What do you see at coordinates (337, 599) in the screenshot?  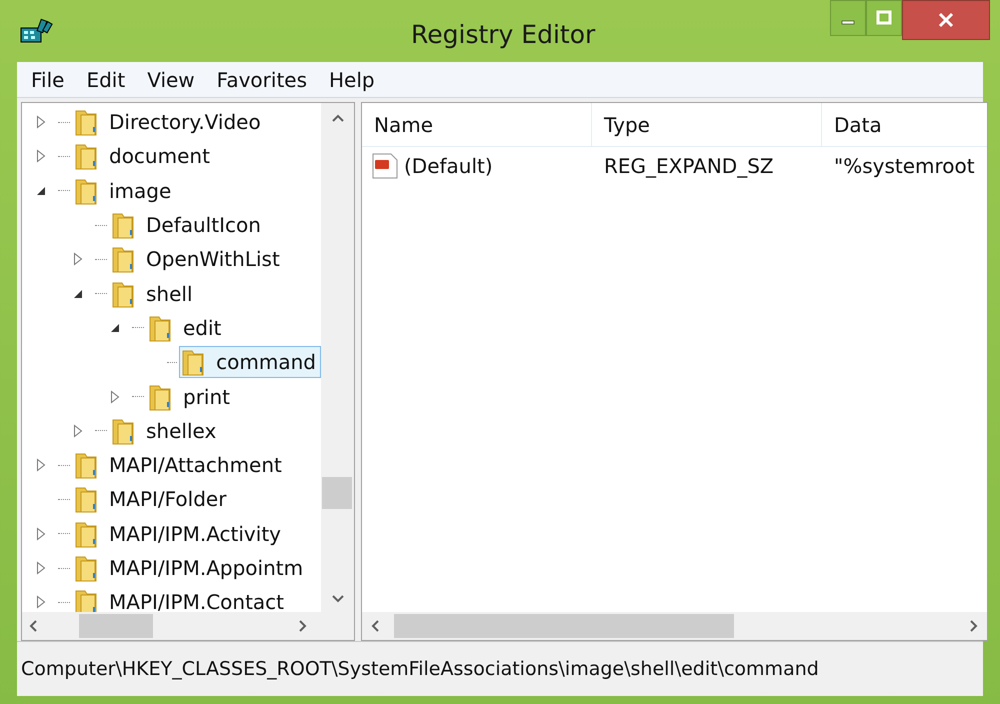 I see `scroll-down-icon` at bounding box center [337, 599].